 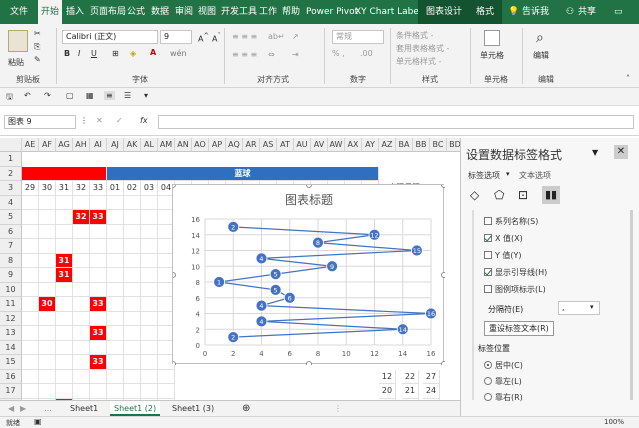 What do you see at coordinates (127, 95) in the screenshot?
I see `list-icon: ☰` at bounding box center [127, 95].